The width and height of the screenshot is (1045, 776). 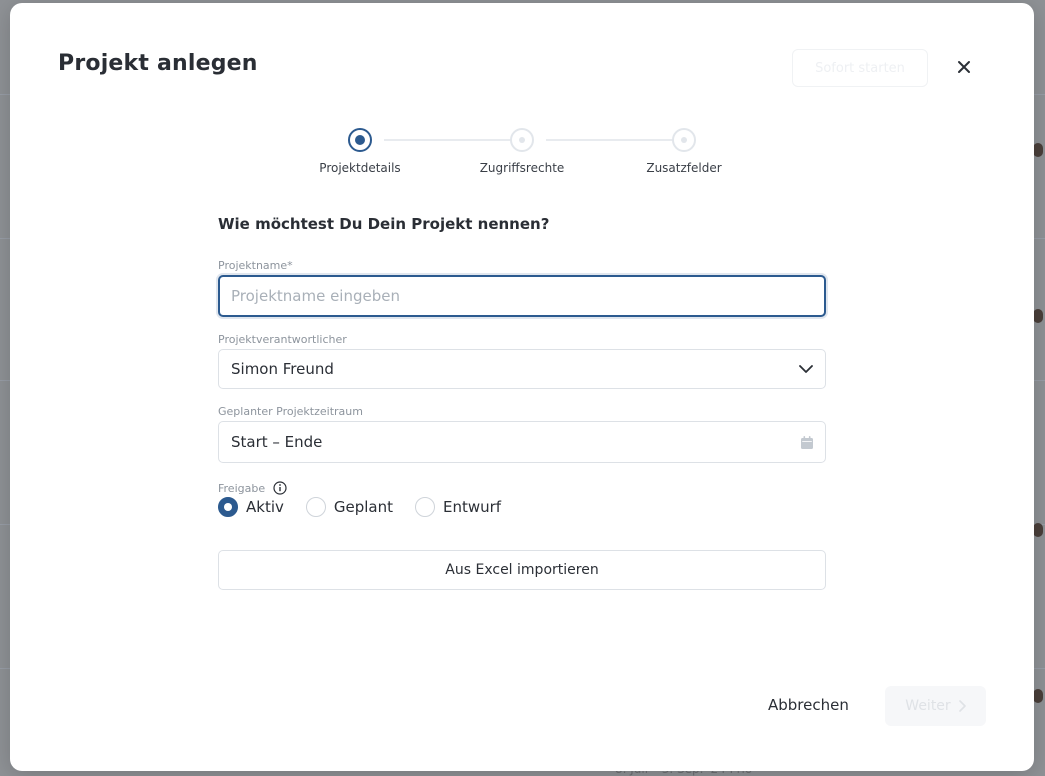 I want to click on close-icon, so click(x=964, y=67).